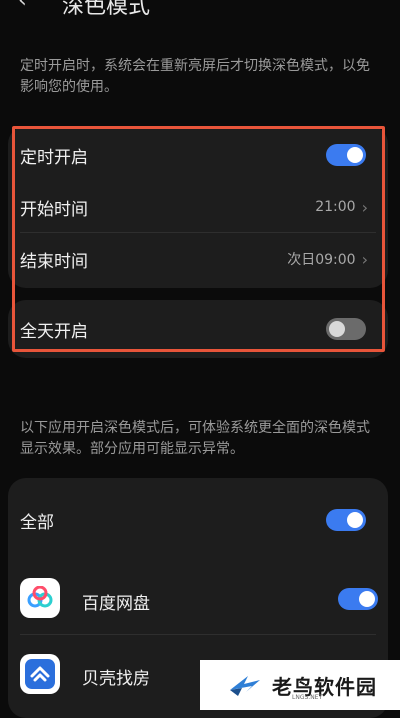 This screenshot has height=718, width=400. What do you see at coordinates (307, 697) in the screenshot?
I see `watermark-sub: LNGS.NET` at bounding box center [307, 697].